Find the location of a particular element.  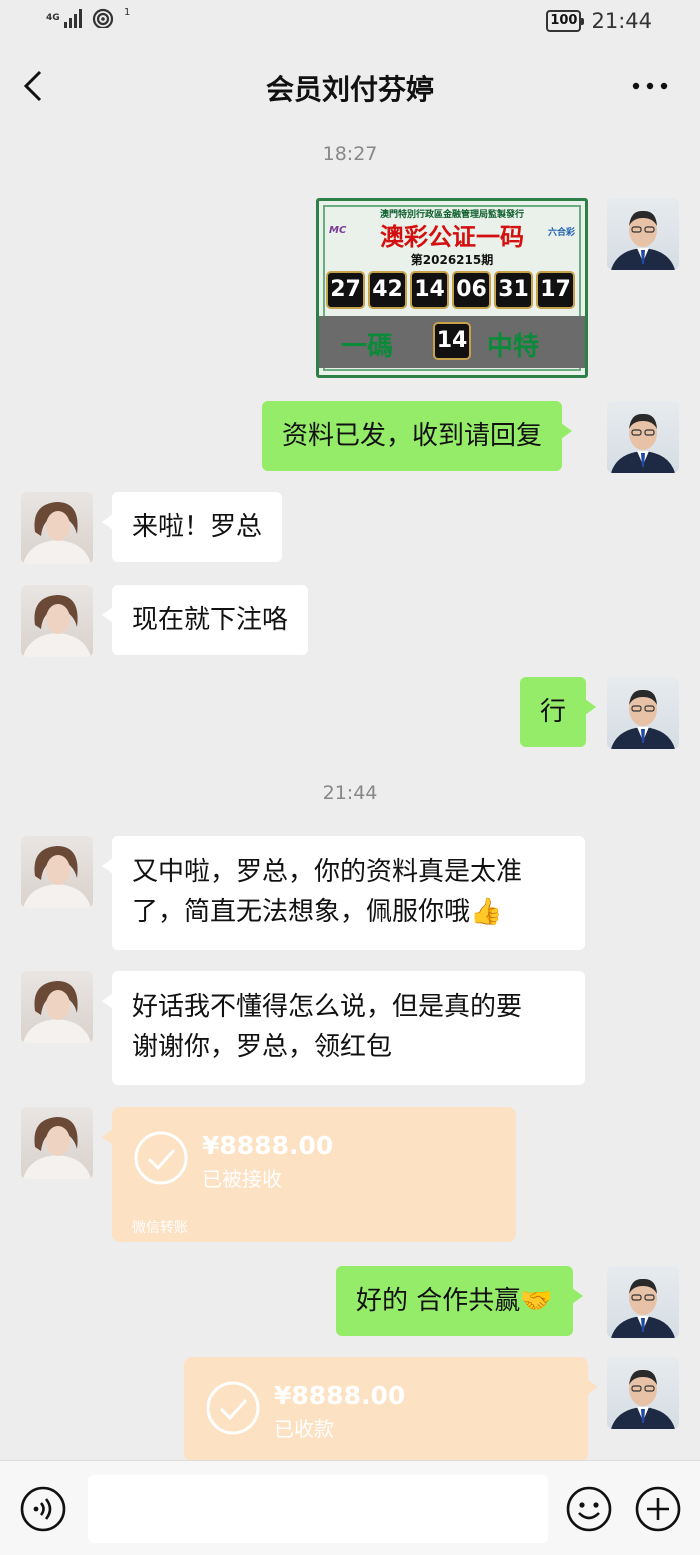

signal-icon is located at coordinates (73, 18).